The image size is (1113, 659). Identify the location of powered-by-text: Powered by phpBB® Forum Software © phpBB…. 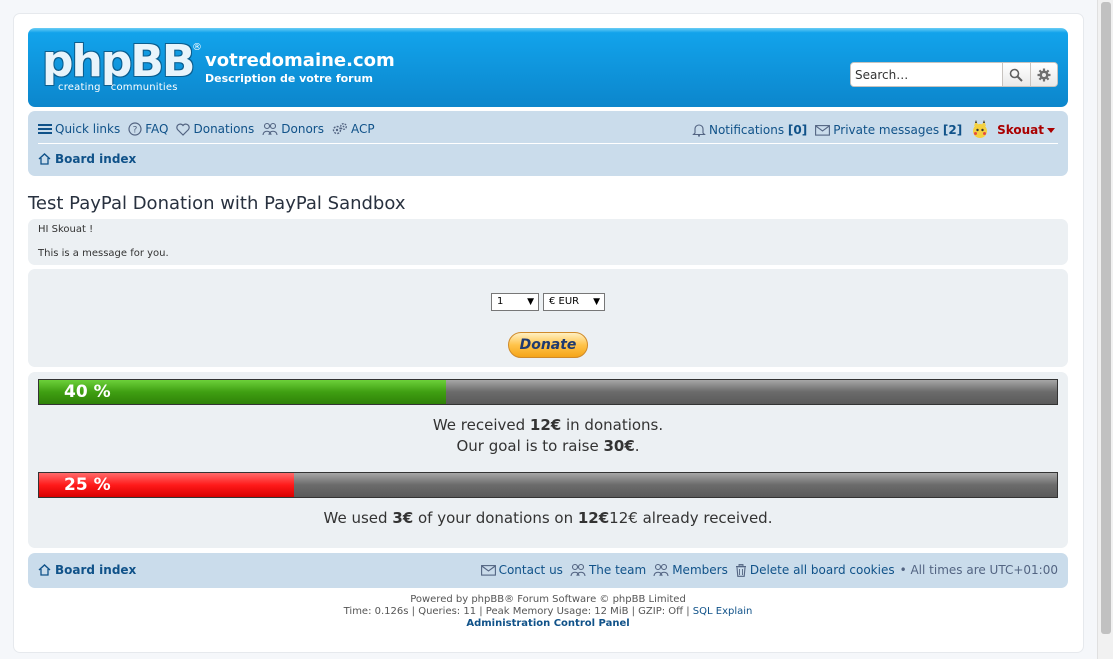
(548, 599).